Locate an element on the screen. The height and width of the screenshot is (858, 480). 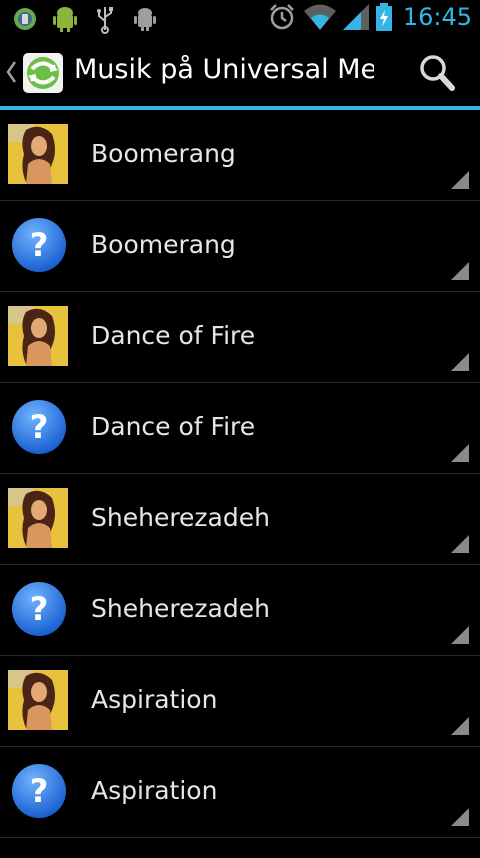
chevron-left-icon is located at coordinates (11, 72).